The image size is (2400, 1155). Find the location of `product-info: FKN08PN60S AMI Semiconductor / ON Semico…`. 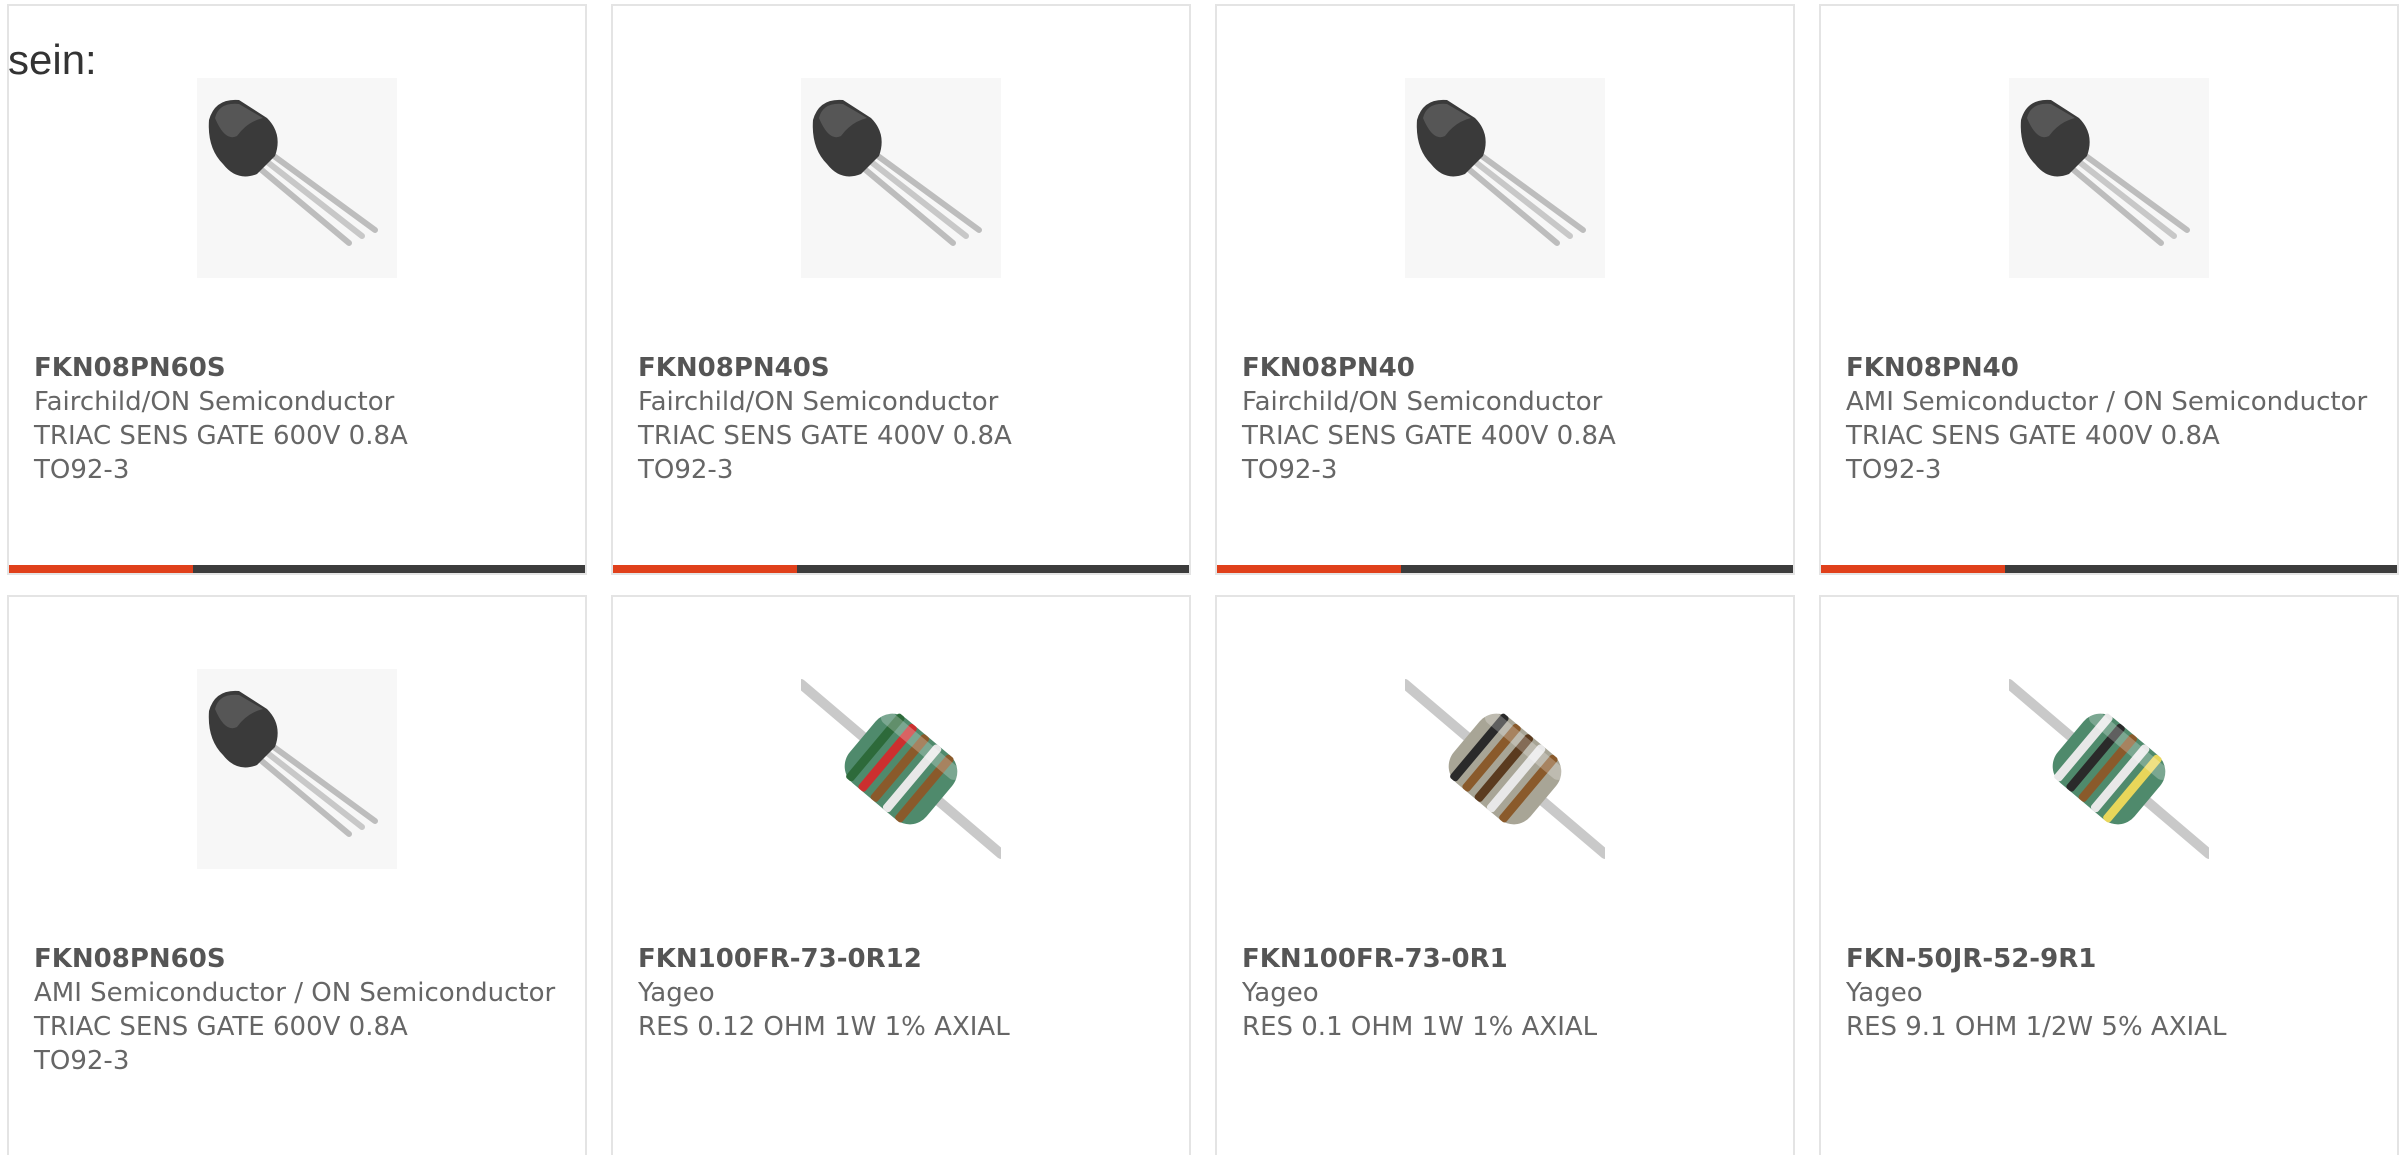

product-info: FKN08PN60S AMI Semiconductor / ON Semico… is located at coordinates (299, 1010).